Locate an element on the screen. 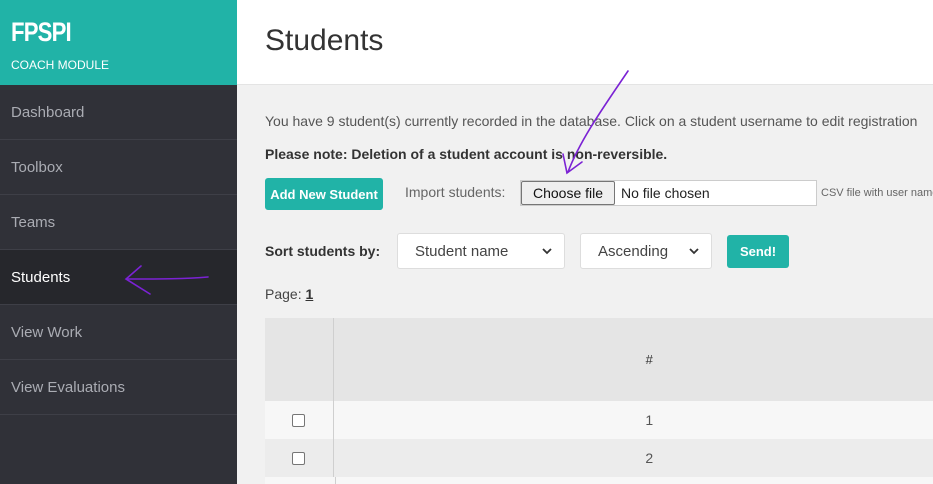 The height and width of the screenshot is (484, 933). pagination-label: Page: is located at coordinates (283, 294).